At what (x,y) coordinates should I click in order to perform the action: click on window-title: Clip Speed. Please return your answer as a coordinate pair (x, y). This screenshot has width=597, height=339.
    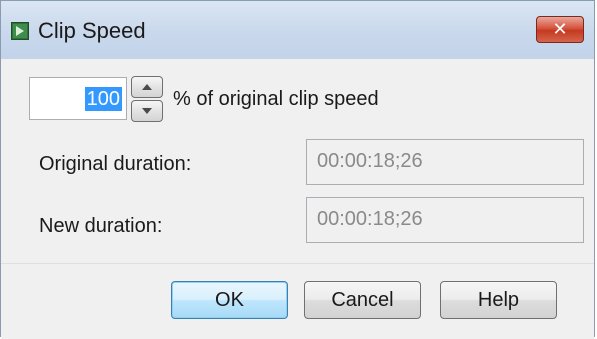
    Looking at the image, I should click on (92, 30).